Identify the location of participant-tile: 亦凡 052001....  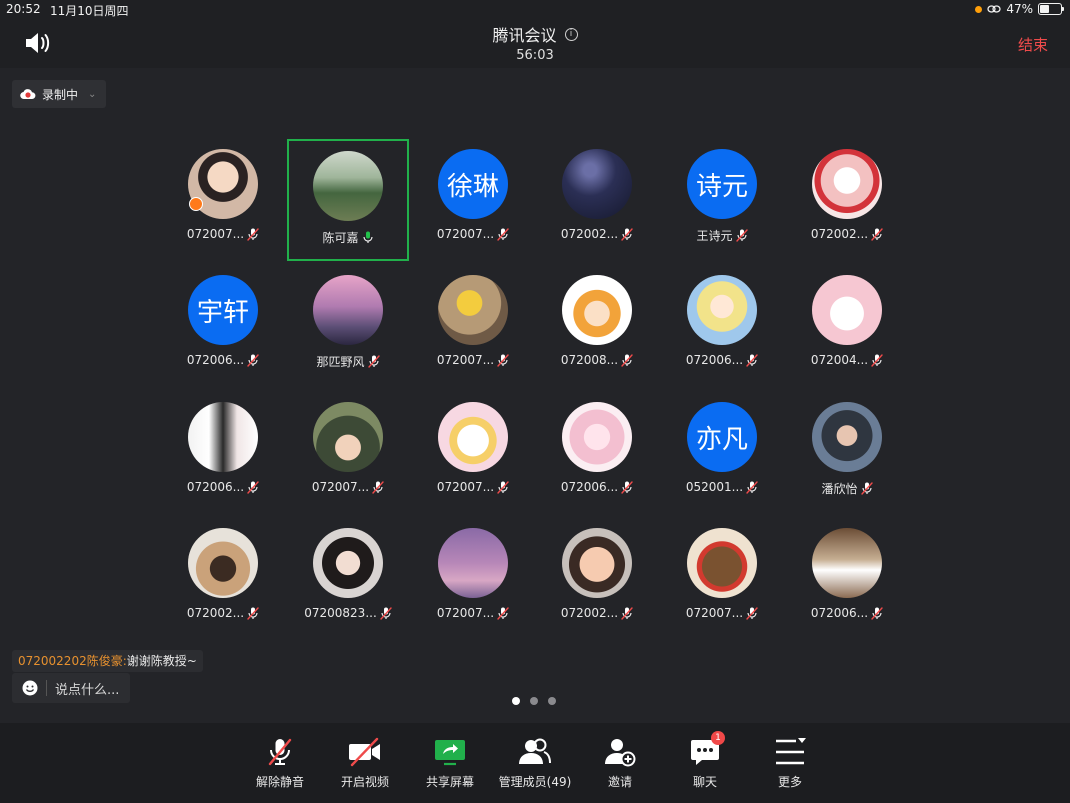
(722, 453).